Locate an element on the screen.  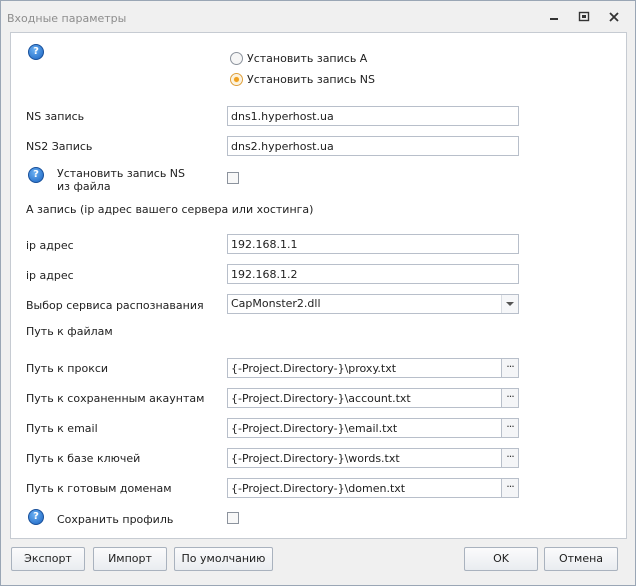
domains-path-label: Путь к готовым доменам is located at coordinates (99, 488).